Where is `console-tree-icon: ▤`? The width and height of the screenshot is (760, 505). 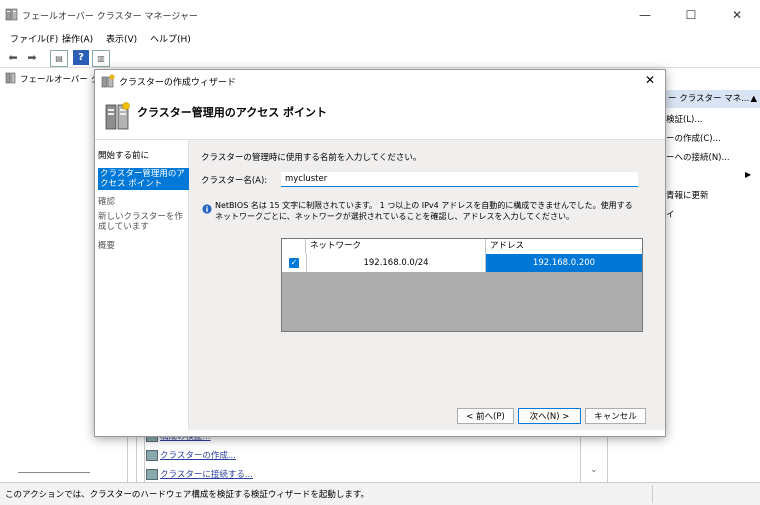 console-tree-icon: ▤ is located at coordinates (59, 58).